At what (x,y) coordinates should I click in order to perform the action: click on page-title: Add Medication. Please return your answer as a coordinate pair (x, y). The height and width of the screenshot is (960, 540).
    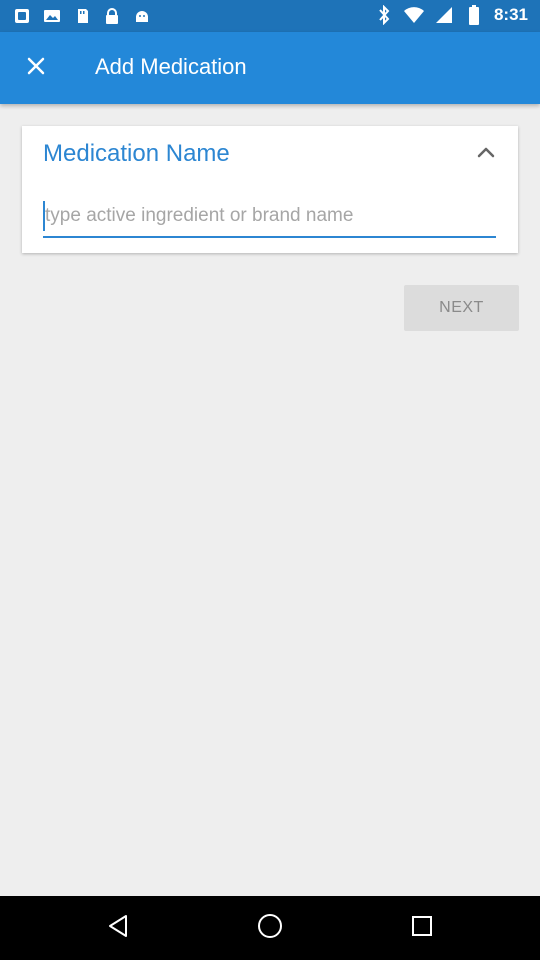
    Looking at the image, I should click on (171, 66).